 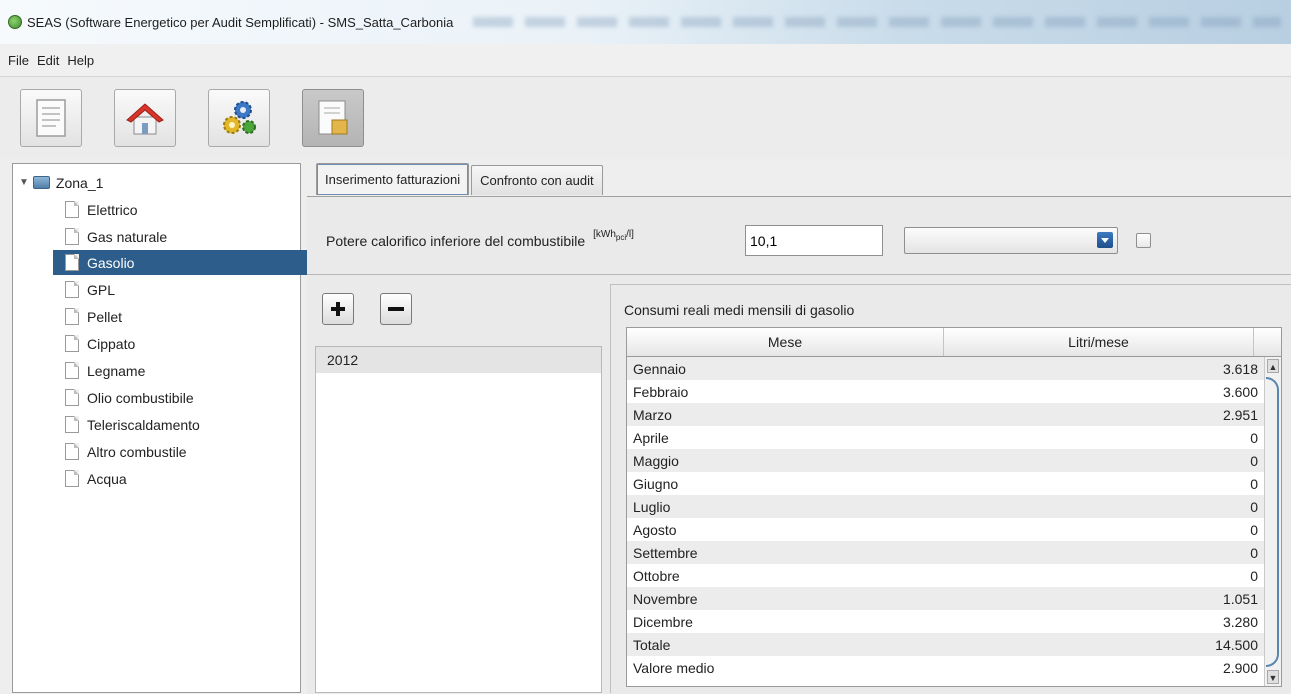 I want to click on consumi-title: Consumi reali medi mensili di gasolio, so click(x=739, y=310).